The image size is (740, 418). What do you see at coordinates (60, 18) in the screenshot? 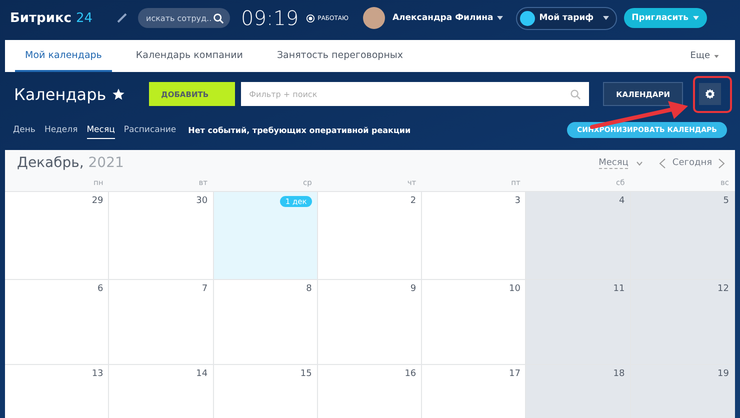
I see `logo: Битрикс 24` at bounding box center [60, 18].